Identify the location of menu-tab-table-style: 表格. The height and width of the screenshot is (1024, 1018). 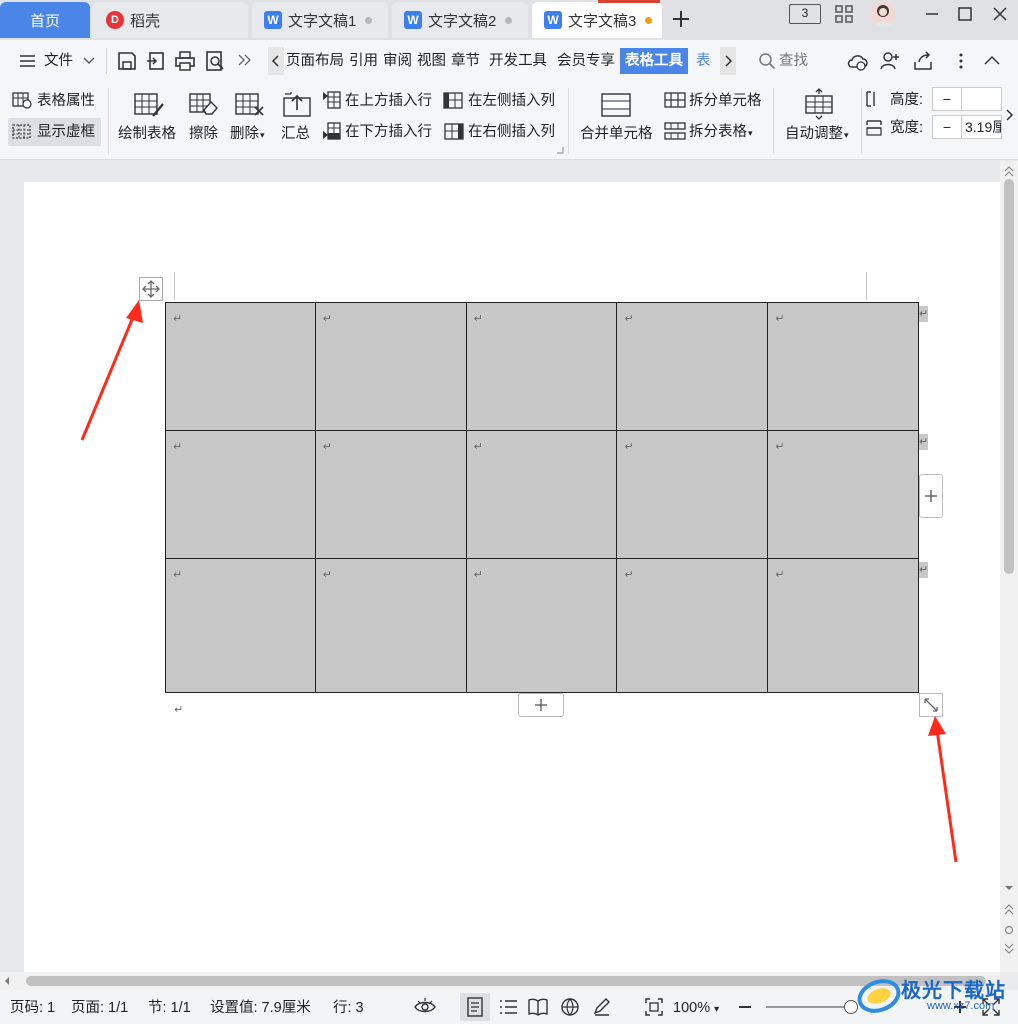
(707, 61).